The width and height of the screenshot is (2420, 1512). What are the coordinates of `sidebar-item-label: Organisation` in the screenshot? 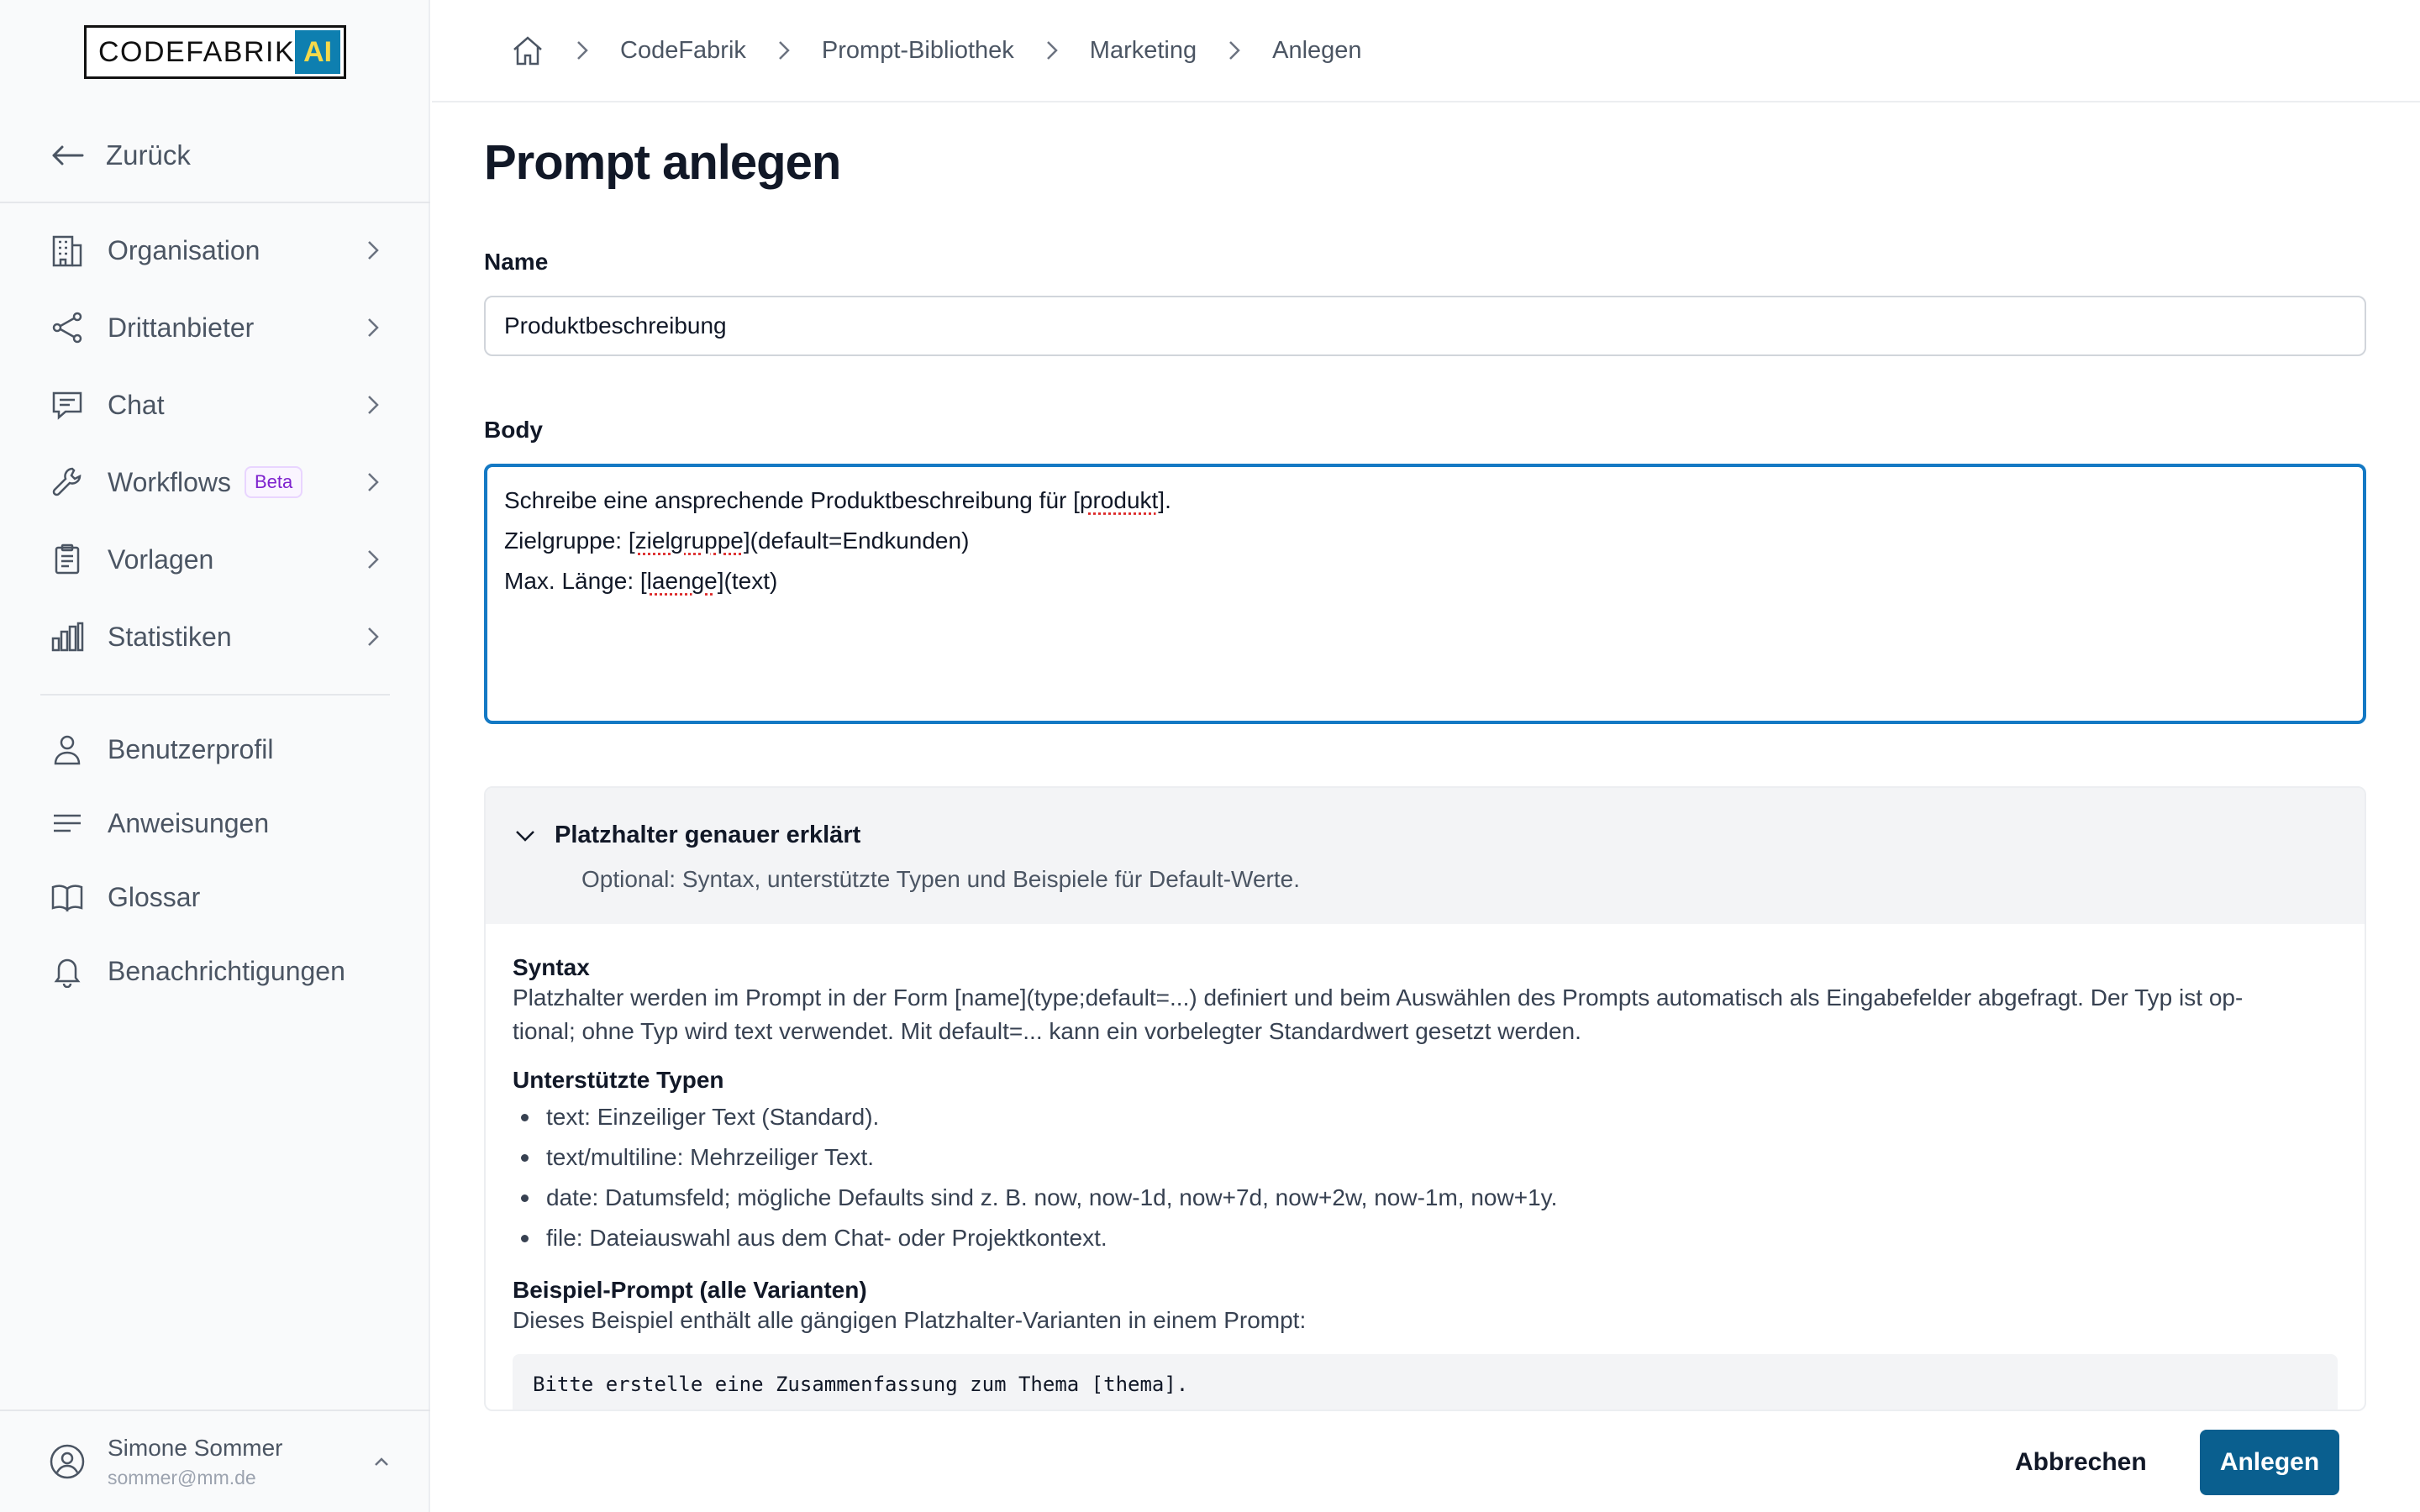 It's located at (184, 249).